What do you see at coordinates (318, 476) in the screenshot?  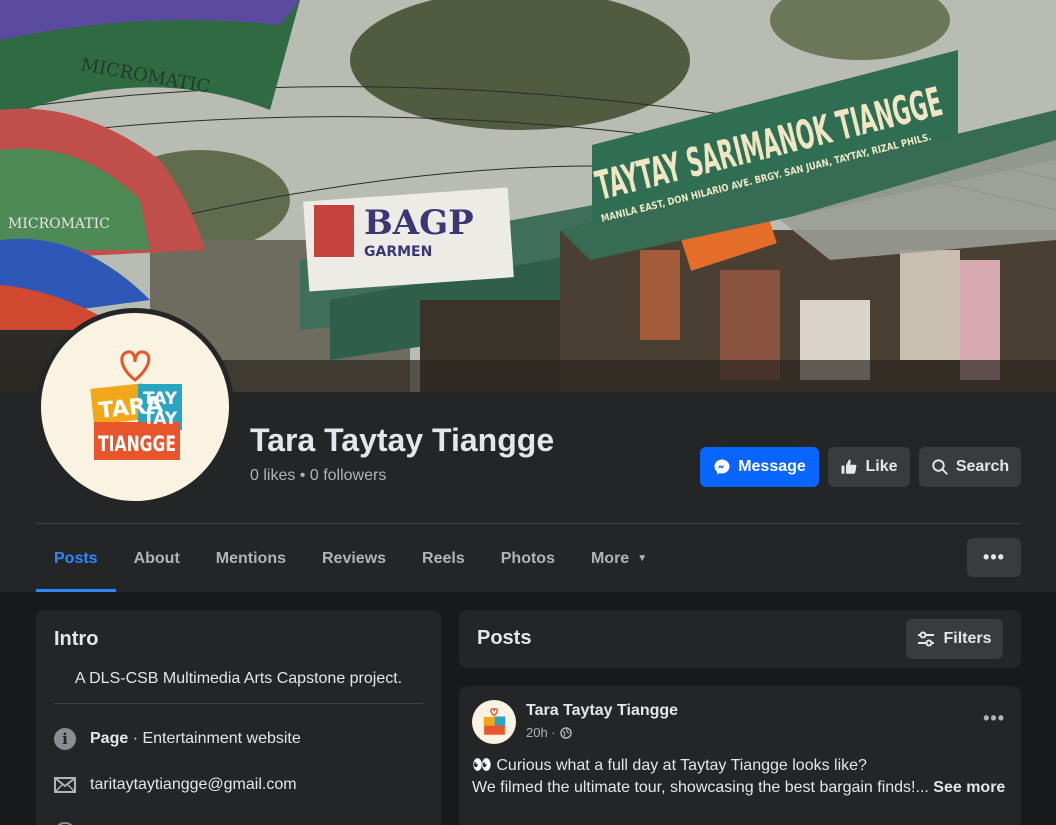 I see `page-stats: 0 likes • 0 followers` at bounding box center [318, 476].